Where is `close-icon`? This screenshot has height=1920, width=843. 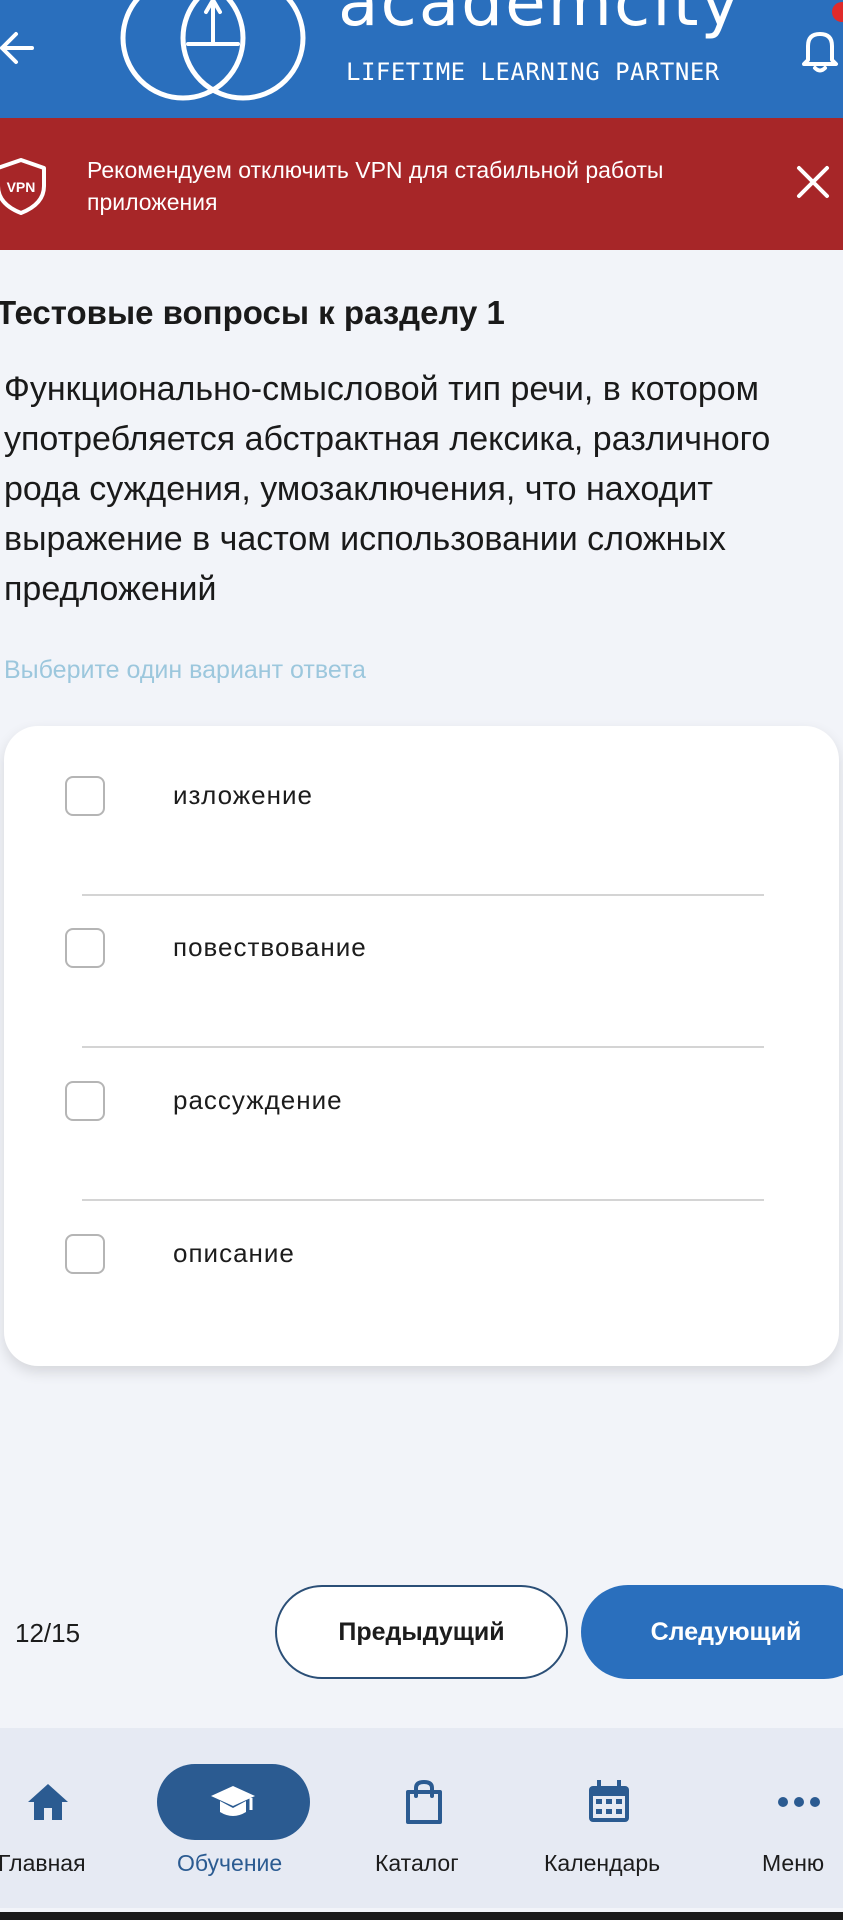 close-icon is located at coordinates (813, 182).